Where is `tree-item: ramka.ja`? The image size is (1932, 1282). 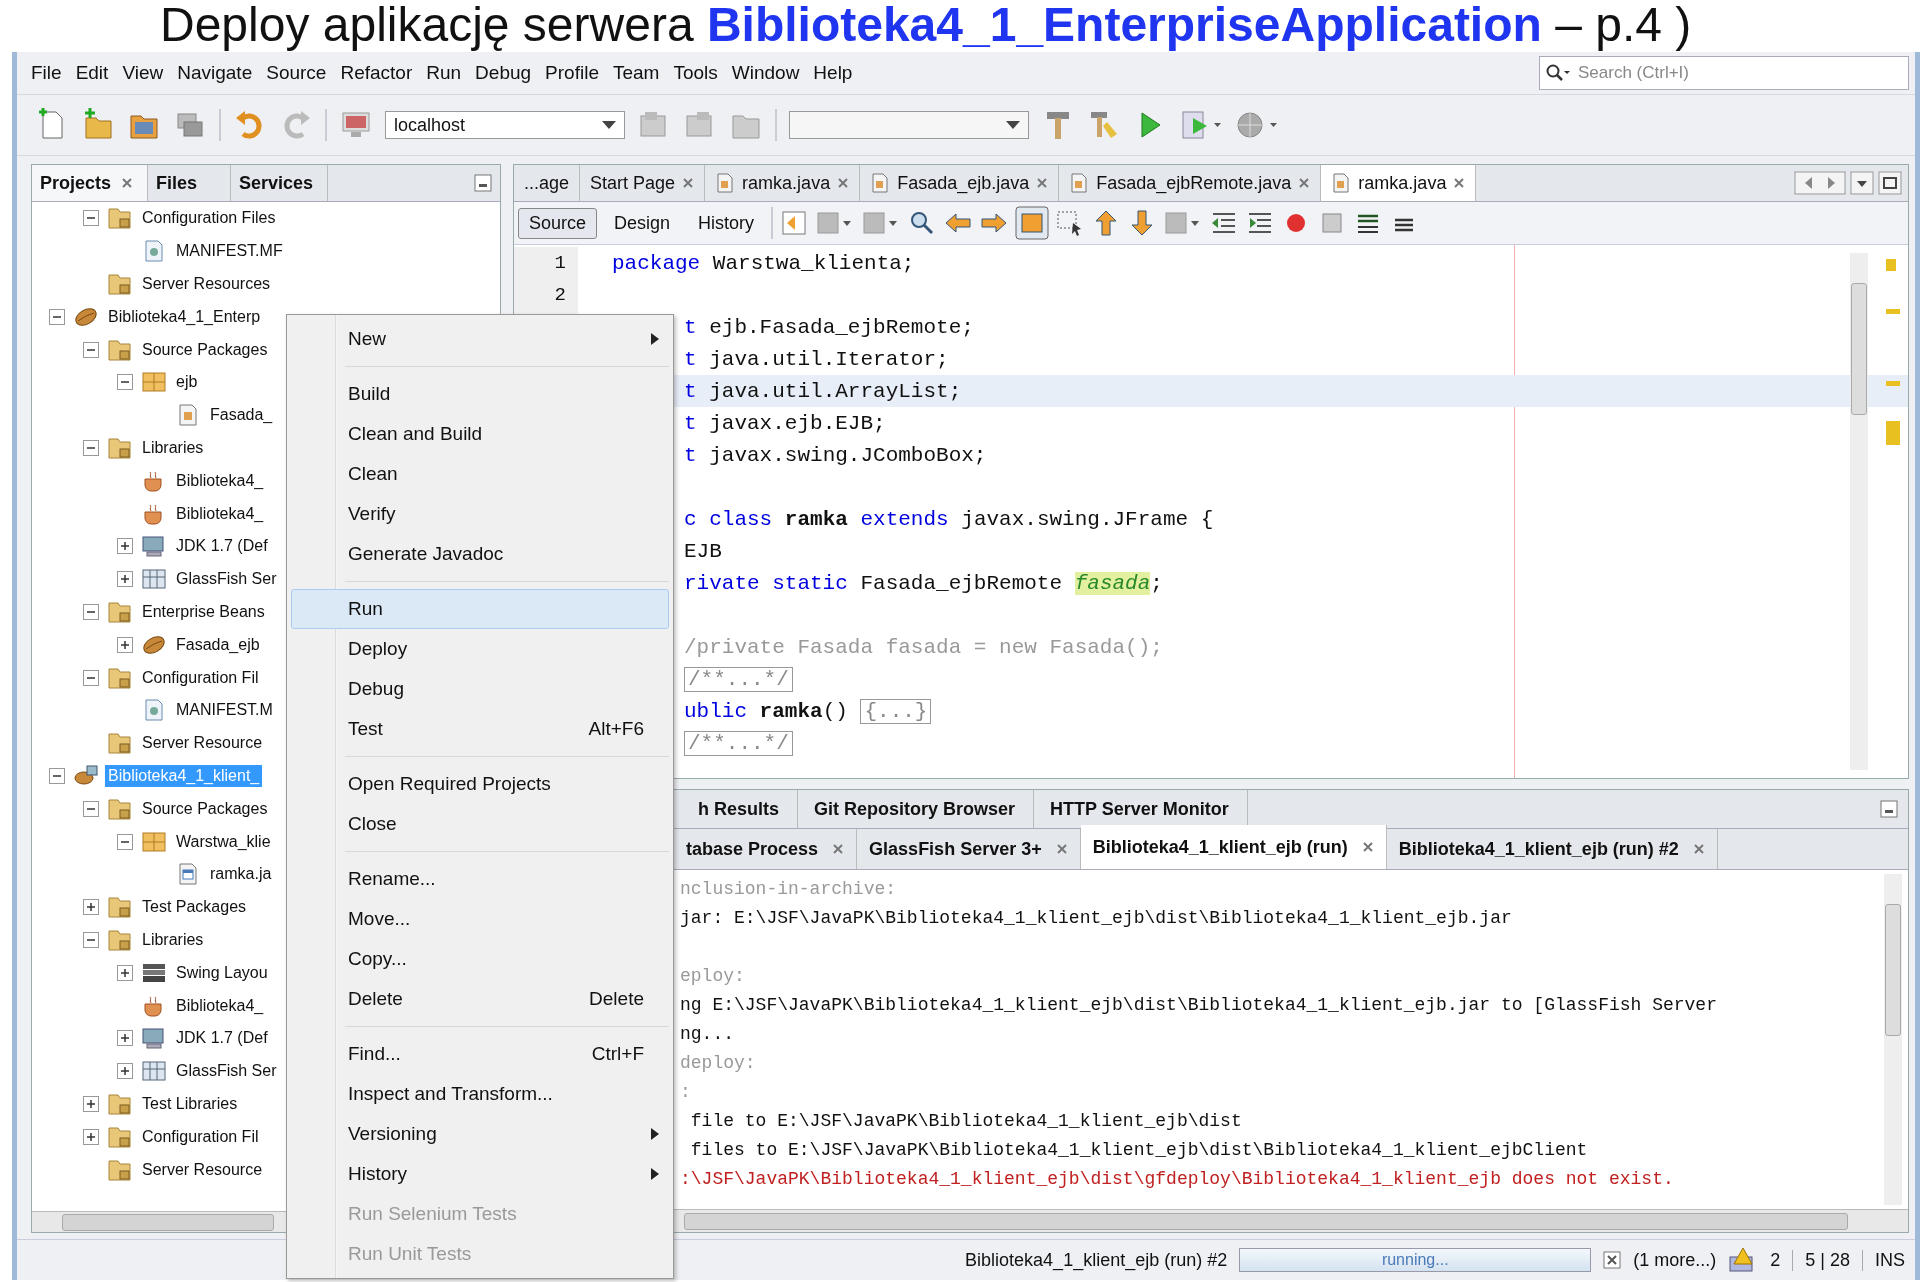 tree-item: ramka.ja is located at coordinates (241, 874).